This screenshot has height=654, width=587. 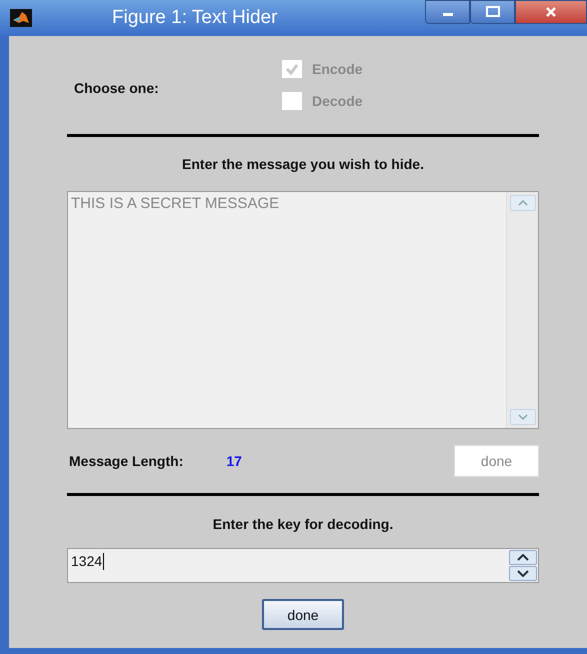 What do you see at coordinates (303, 164) in the screenshot?
I see `message-prompt: Enter the message you wish to hide.` at bounding box center [303, 164].